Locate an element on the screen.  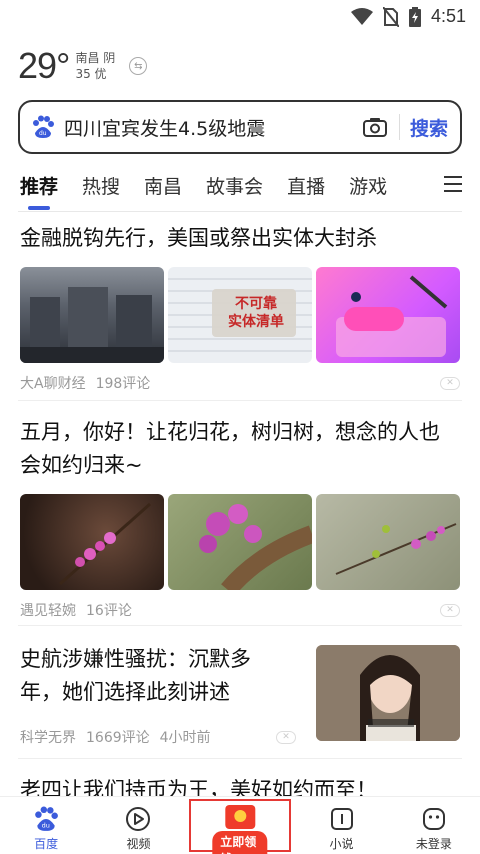
news-source: 大A聊财经 is located at coordinates (53, 384).